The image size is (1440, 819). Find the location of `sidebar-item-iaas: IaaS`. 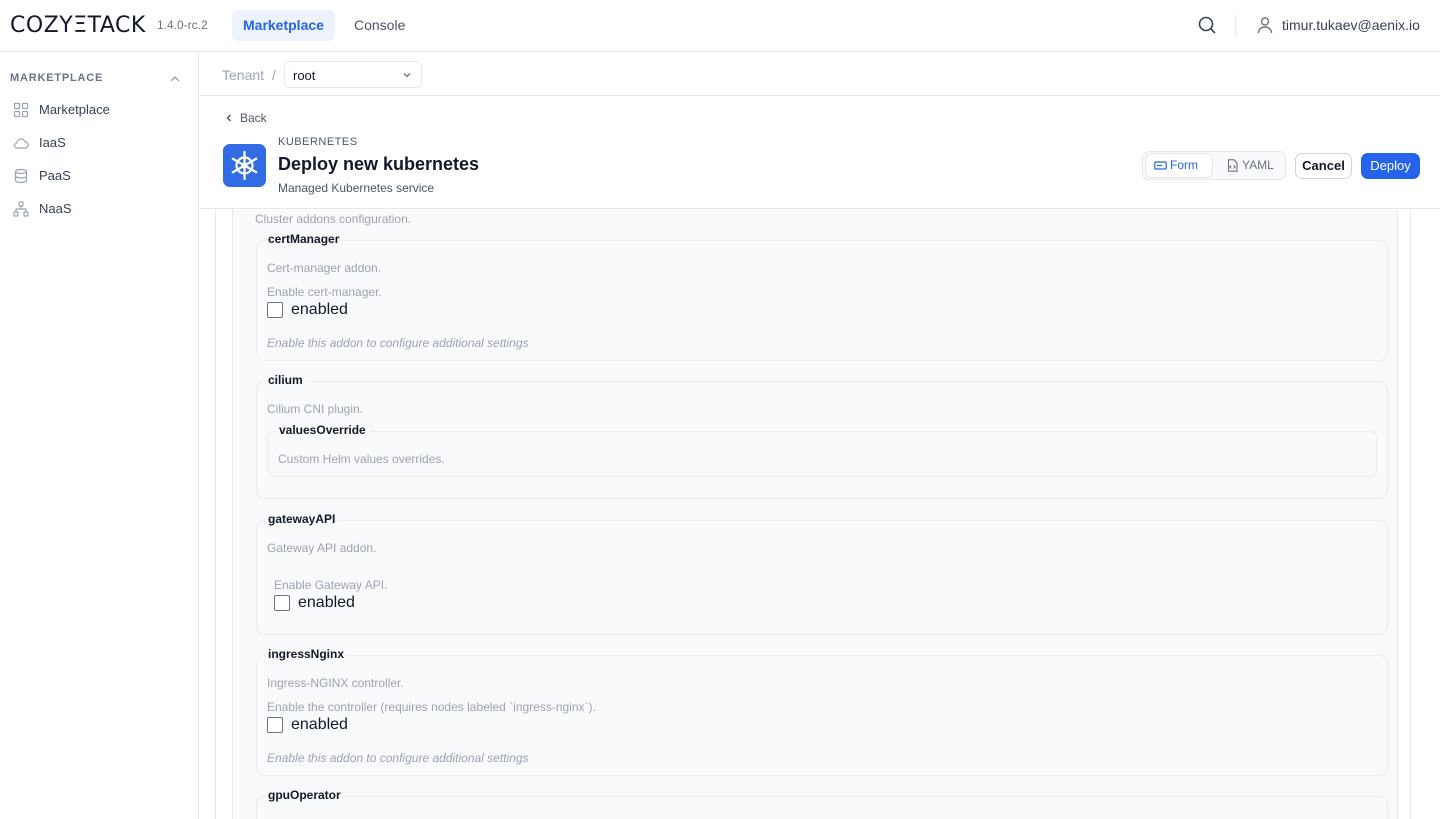

sidebar-item-iaas: IaaS is located at coordinates (99, 143).